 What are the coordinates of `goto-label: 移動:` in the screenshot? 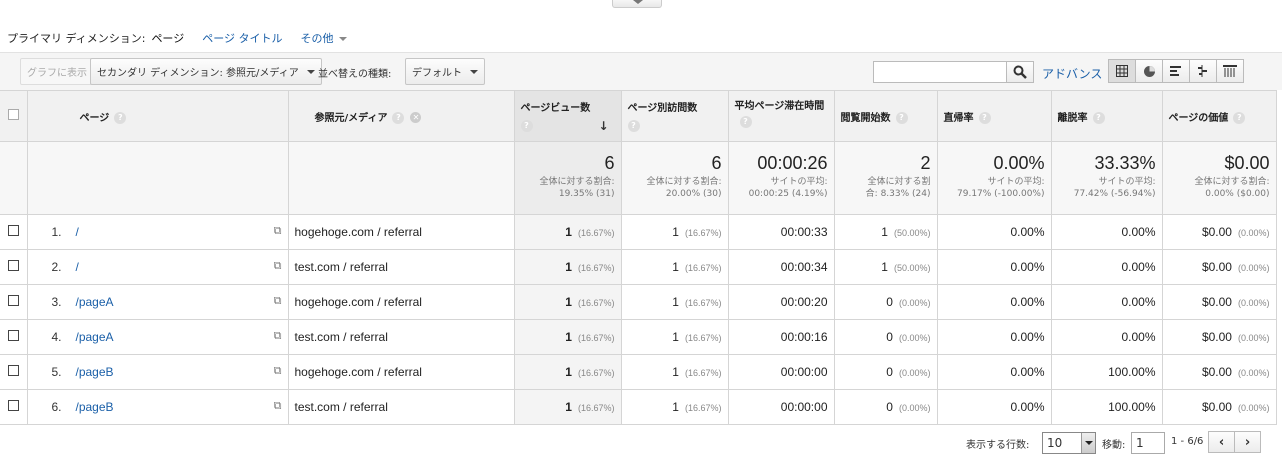 It's located at (1114, 445).